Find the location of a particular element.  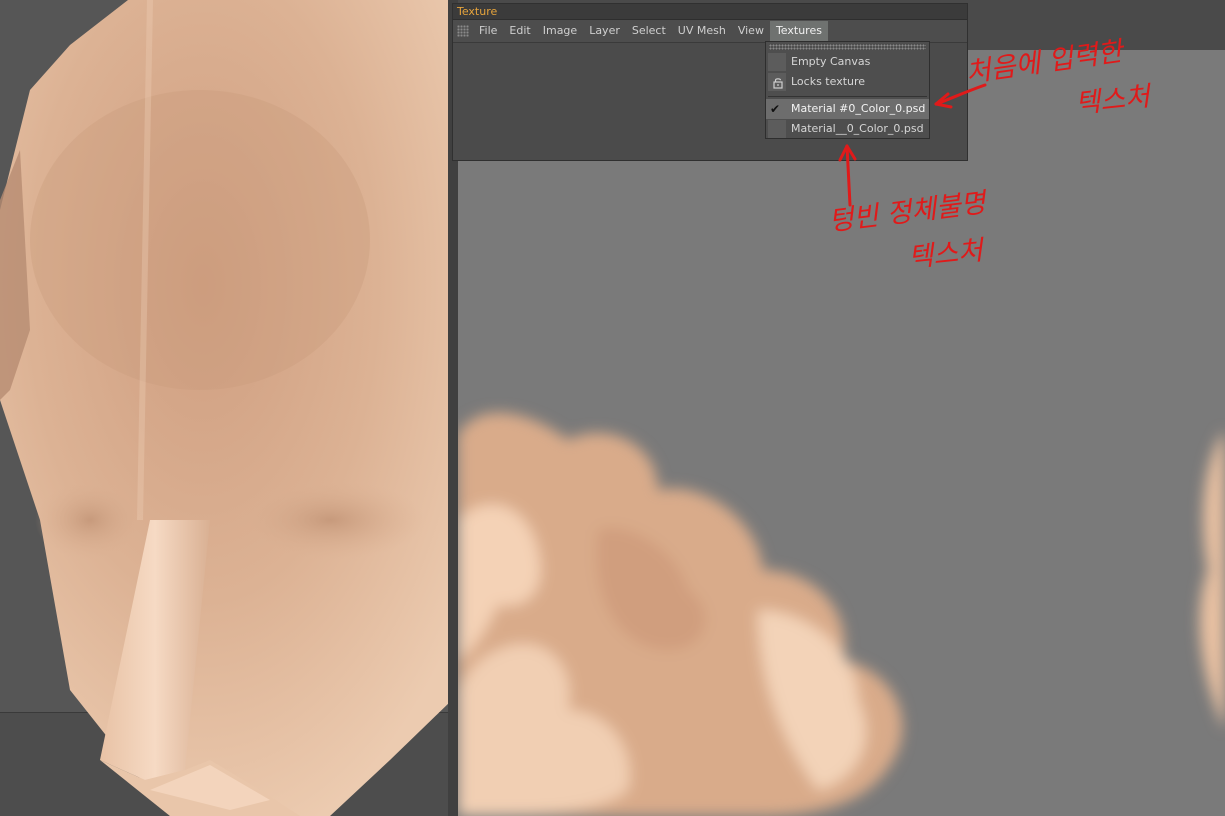

annotation-empty-texture-line2: 텍스처 is located at coordinates (945, 254).